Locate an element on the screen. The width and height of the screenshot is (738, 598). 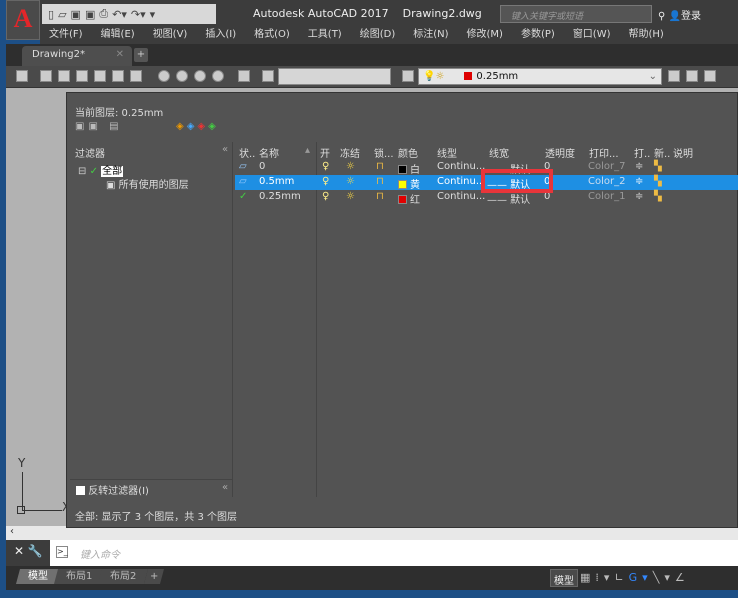
iso-ne-icon is located at coordinates (200, 76).